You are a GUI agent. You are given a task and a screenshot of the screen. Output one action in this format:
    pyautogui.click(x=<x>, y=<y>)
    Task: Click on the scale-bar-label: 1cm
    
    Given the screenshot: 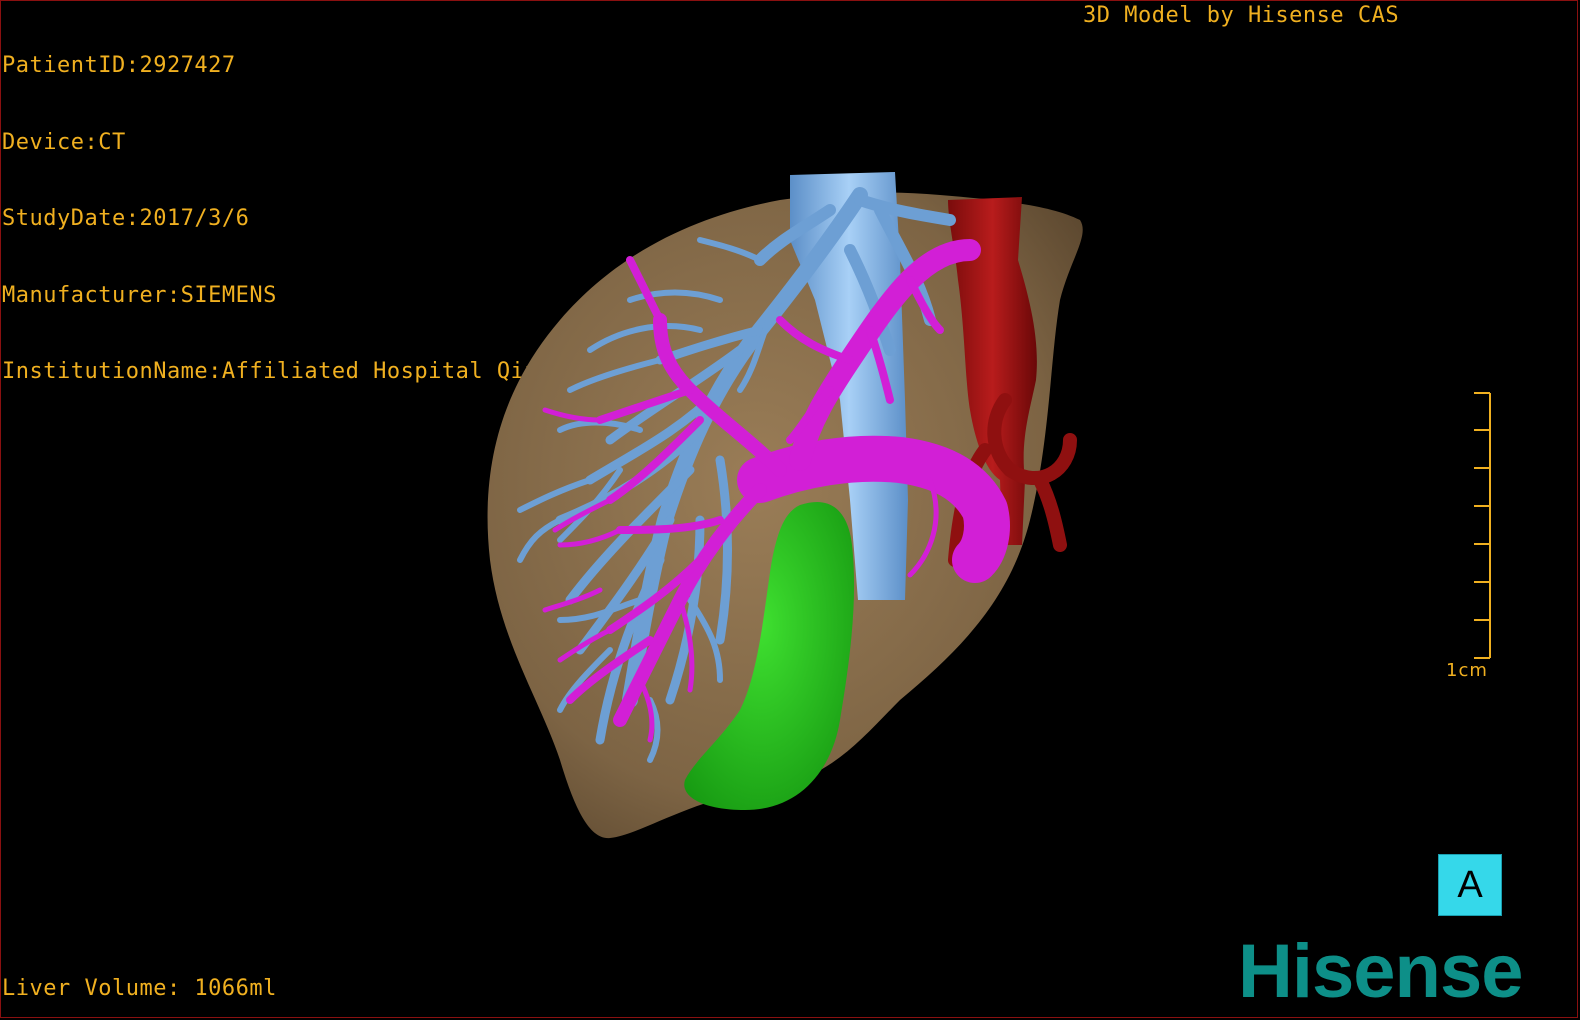 What is the action you would take?
    pyautogui.click(x=1467, y=670)
    